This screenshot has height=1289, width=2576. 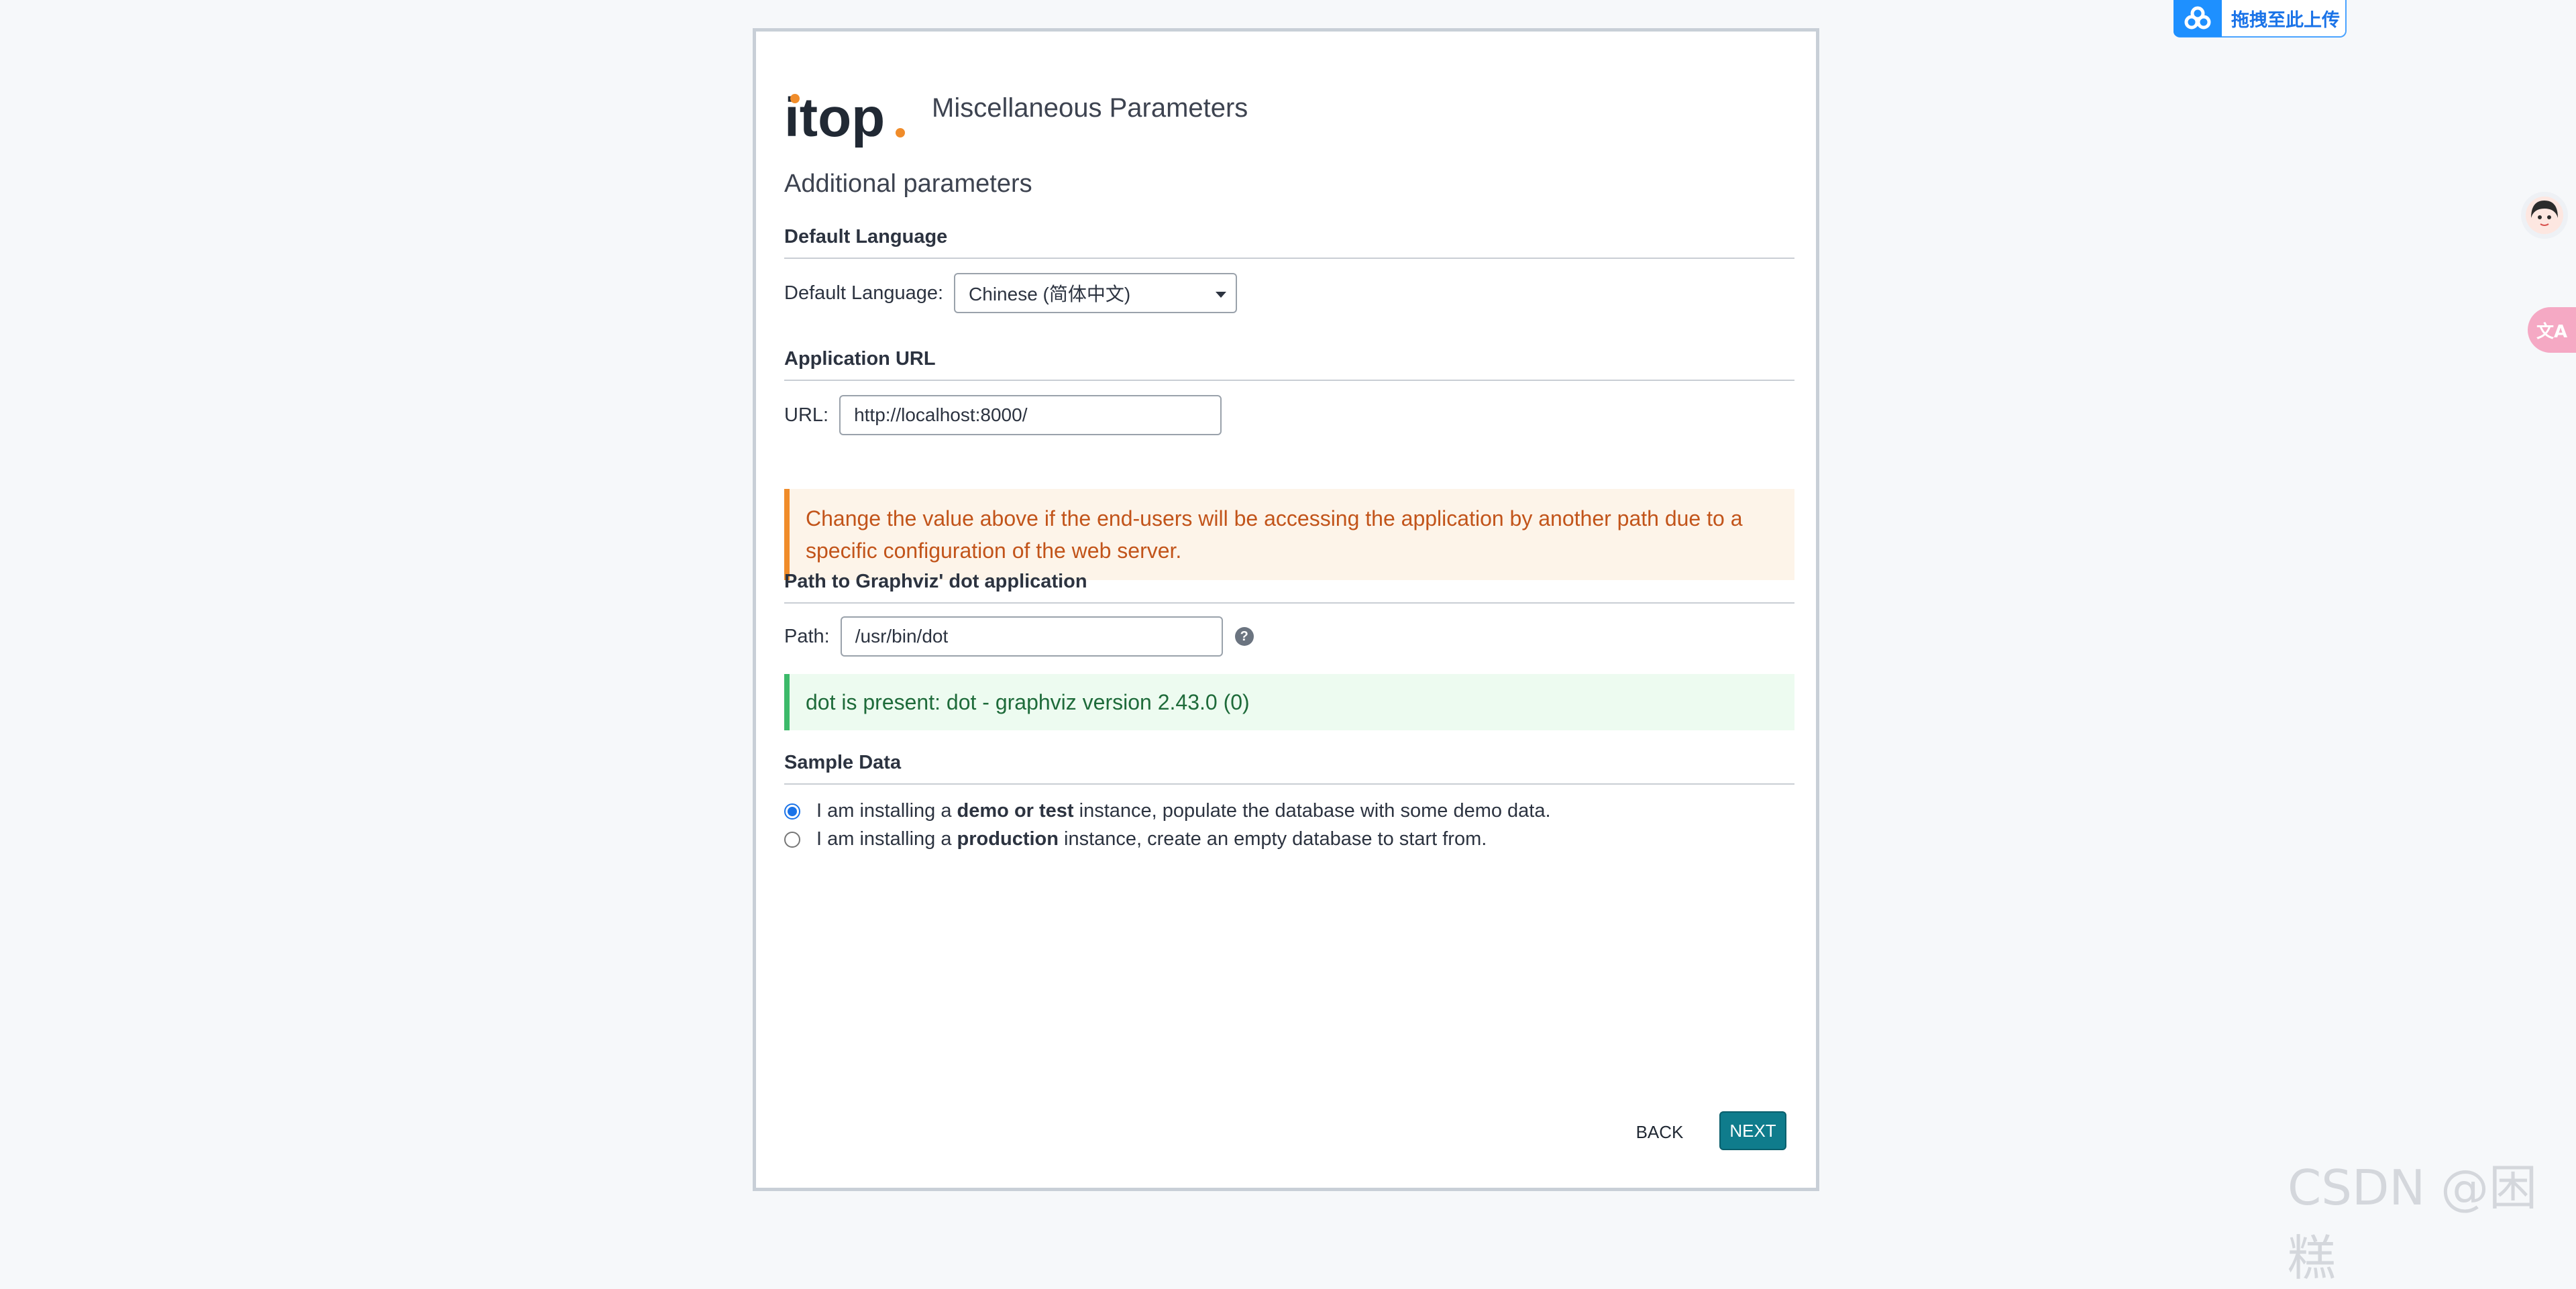 I want to click on cloud-upload-icon, so click(x=2198, y=18).